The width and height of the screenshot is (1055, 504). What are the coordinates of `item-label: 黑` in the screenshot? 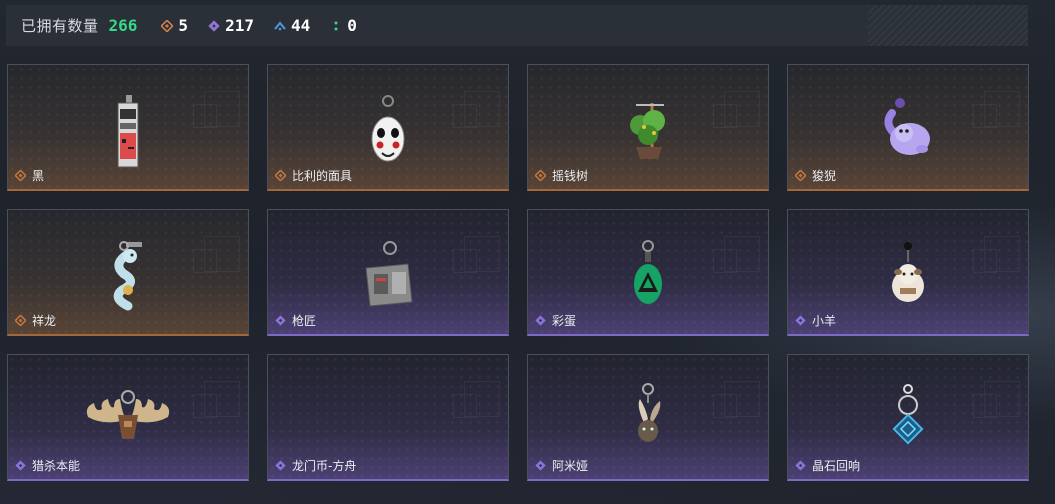 It's located at (29, 175).